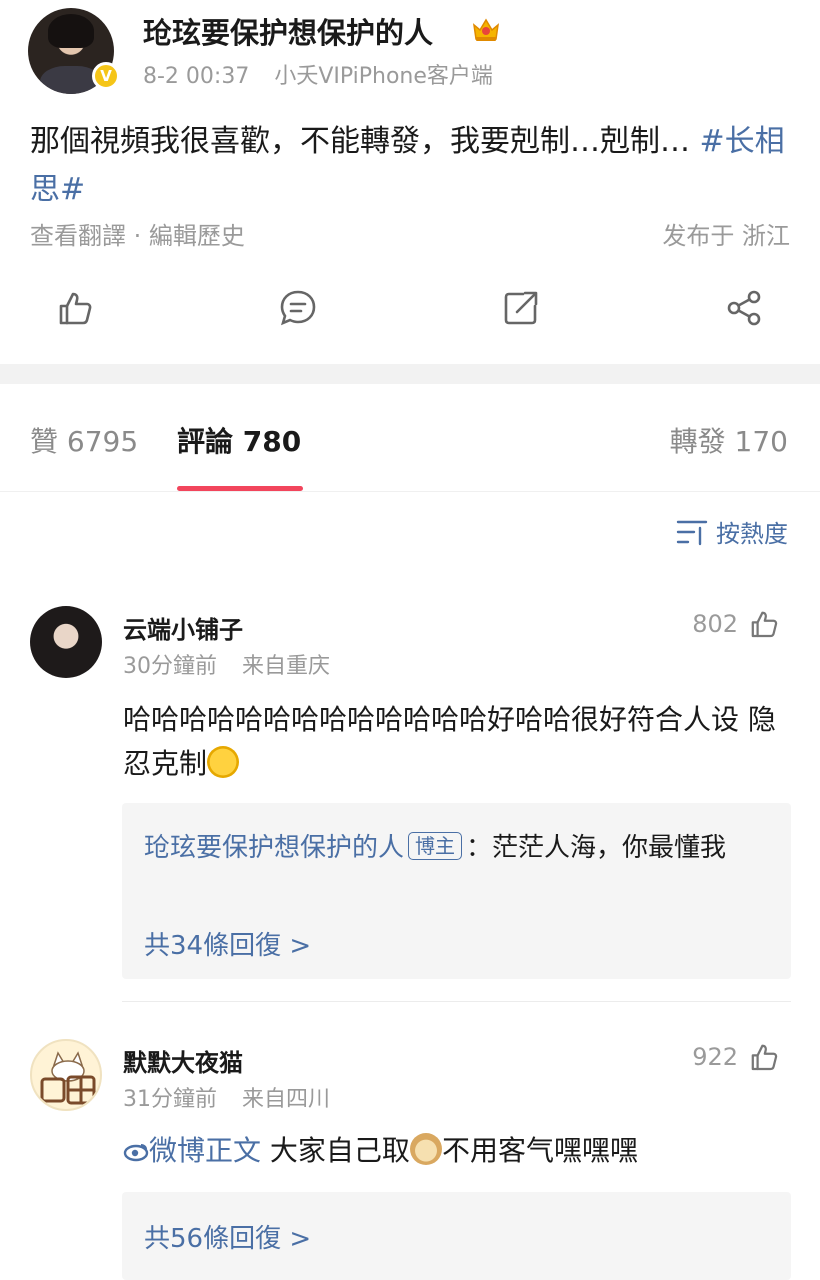 This screenshot has height=1280, width=820. Describe the element at coordinates (456, 1001) in the screenshot. I see `comment-divider` at that location.